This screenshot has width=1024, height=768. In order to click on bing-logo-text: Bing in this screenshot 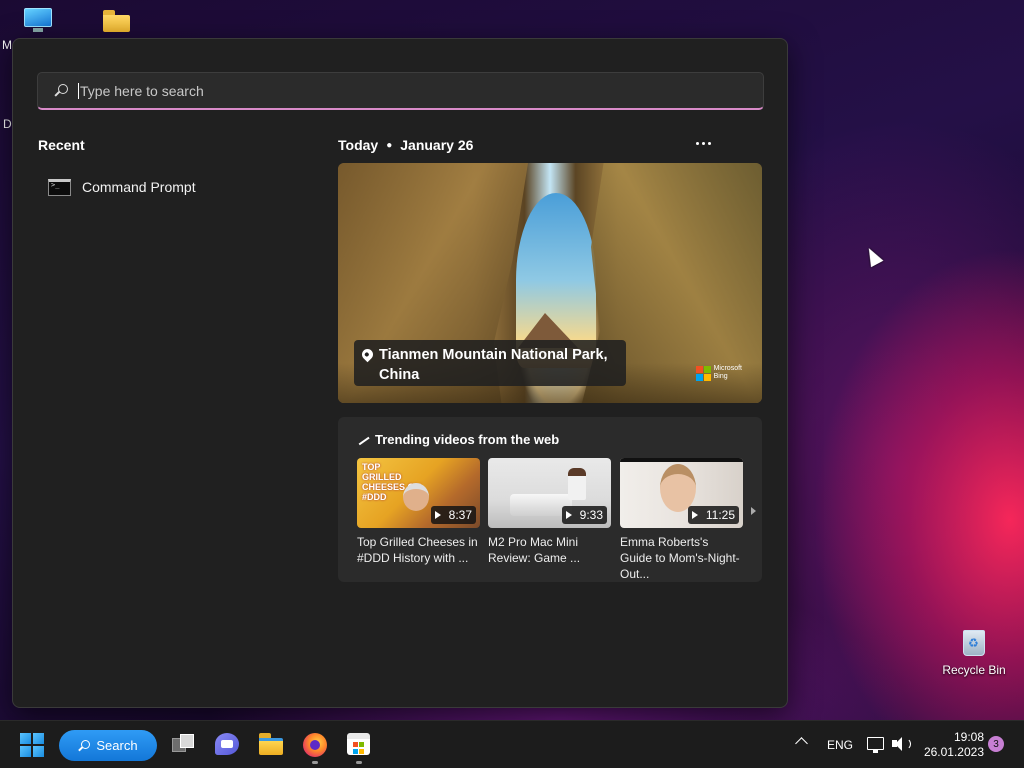, I will do `click(720, 376)`.